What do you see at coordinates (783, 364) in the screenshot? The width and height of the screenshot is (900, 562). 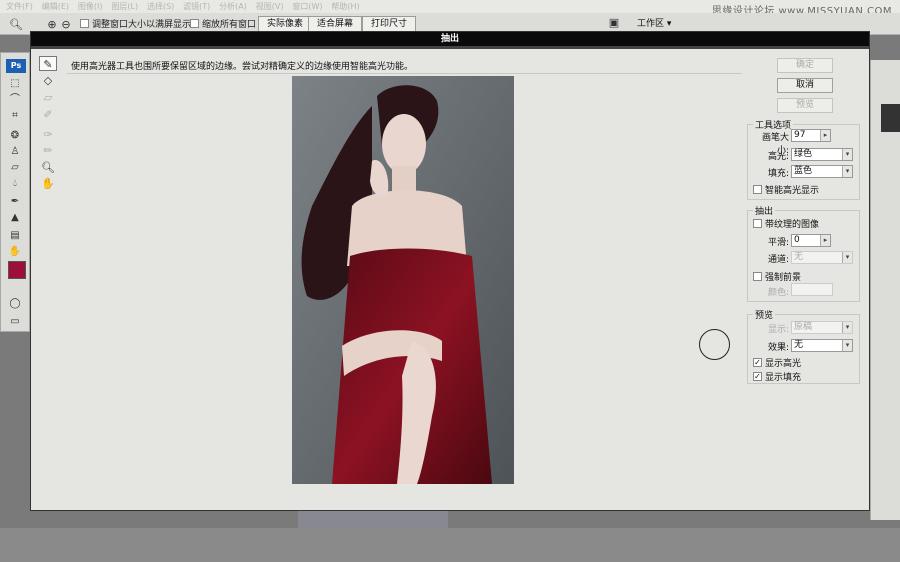 I see `show-highlight-label: 显示高光` at bounding box center [783, 364].